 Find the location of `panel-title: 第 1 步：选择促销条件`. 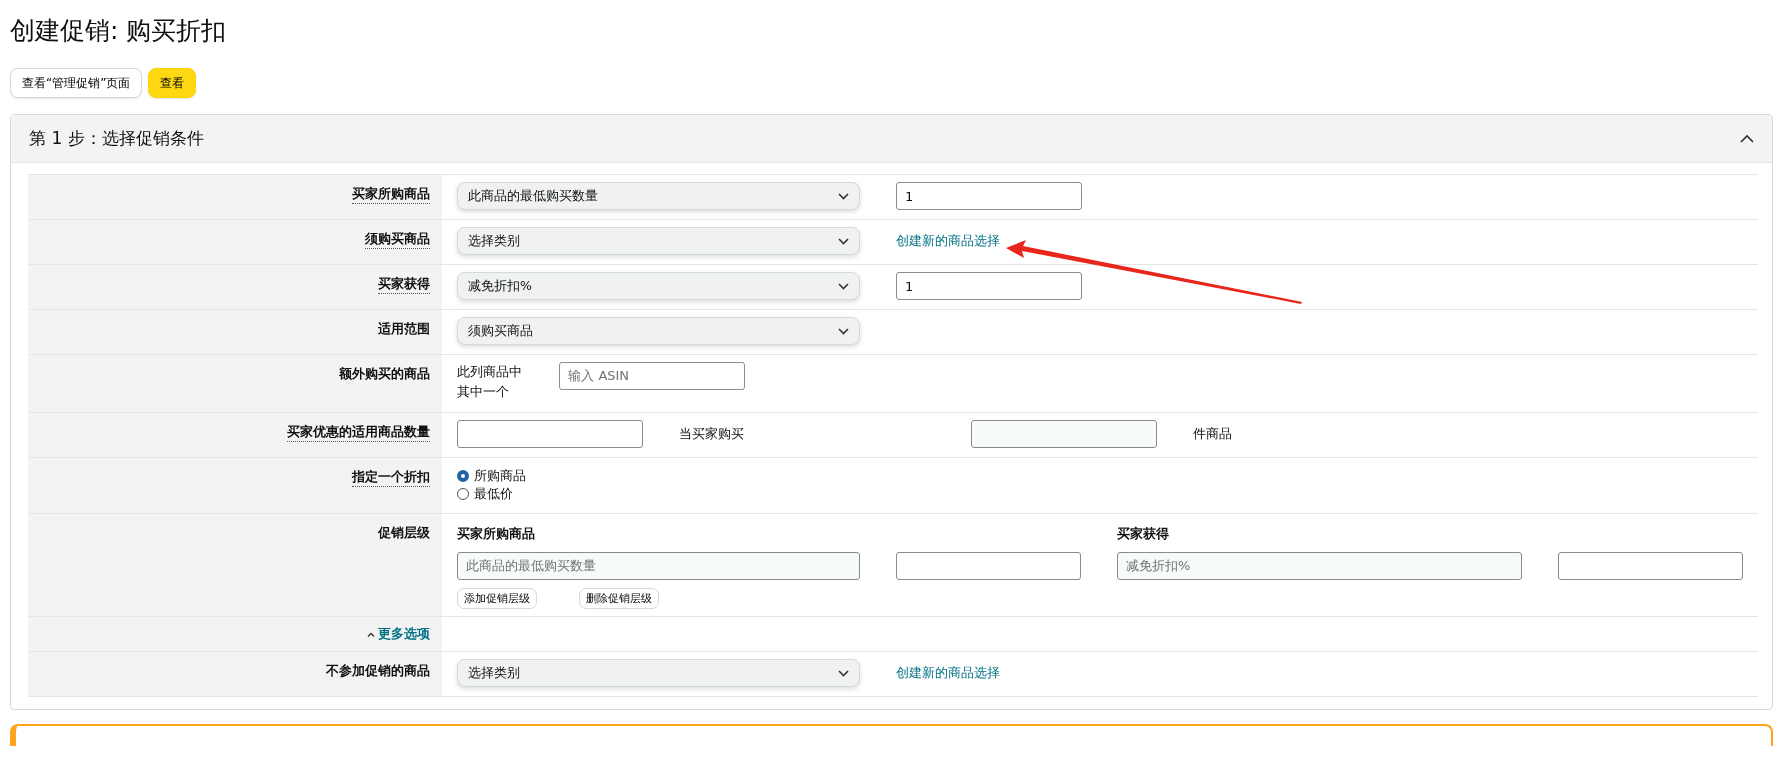

panel-title: 第 1 步：选择促销条件 is located at coordinates (116, 138).